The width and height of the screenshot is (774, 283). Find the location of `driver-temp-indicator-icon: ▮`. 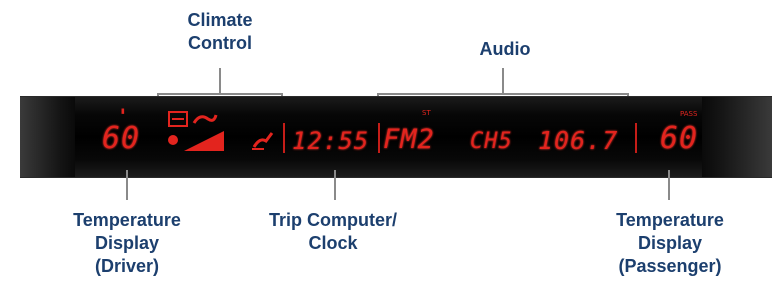

driver-temp-indicator-icon: ▮ is located at coordinates (123, 111).